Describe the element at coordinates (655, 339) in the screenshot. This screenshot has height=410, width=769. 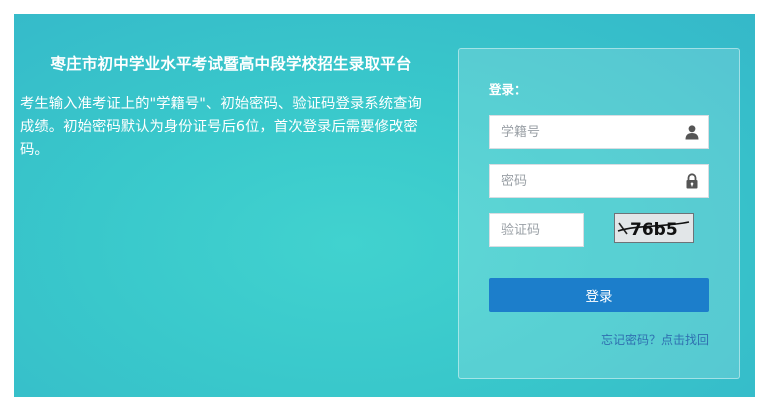
I see `forgot-password-link: 忘记密码？点击找回` at that location.